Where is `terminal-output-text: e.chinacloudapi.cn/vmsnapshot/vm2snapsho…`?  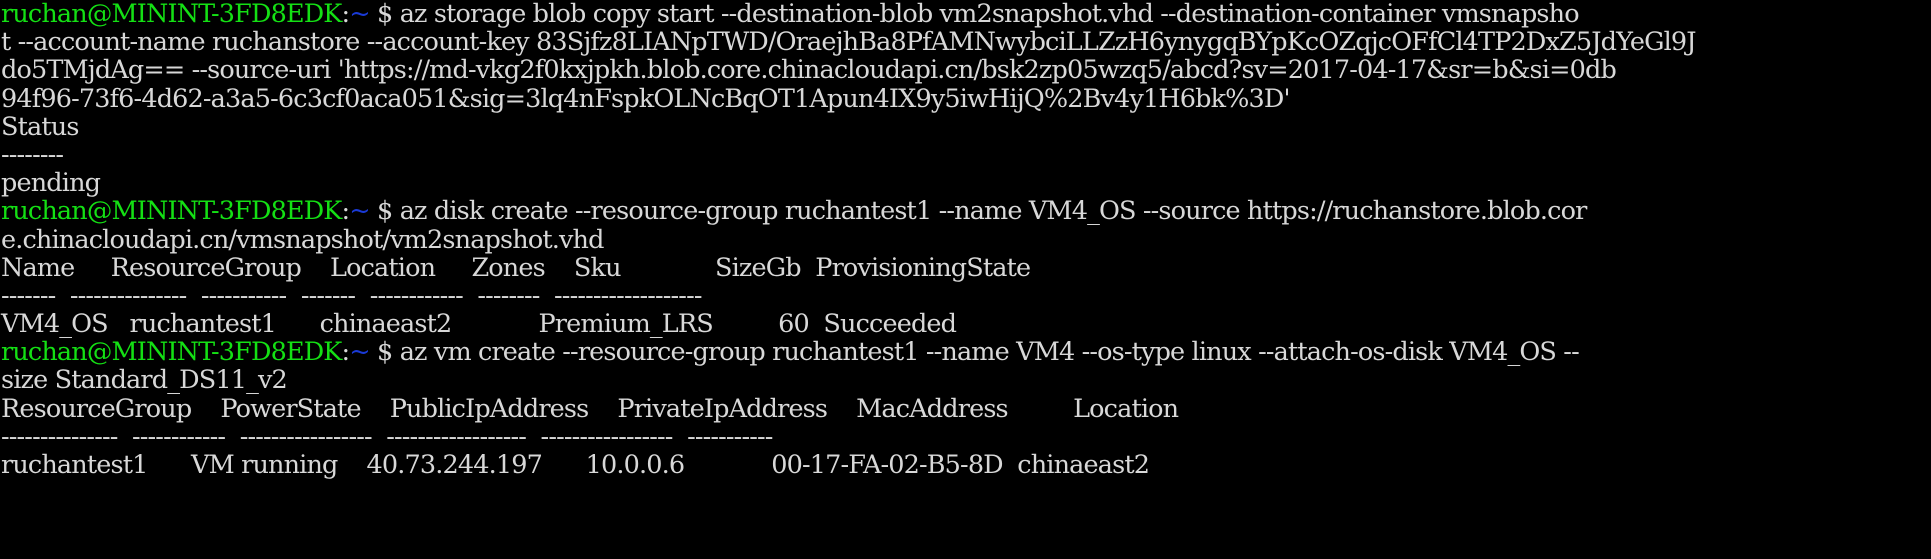 terminal-output-text: e.chinacloudapi.cn/vmsnapshot/vm2snapsho… is located at coordinates (302, 239).